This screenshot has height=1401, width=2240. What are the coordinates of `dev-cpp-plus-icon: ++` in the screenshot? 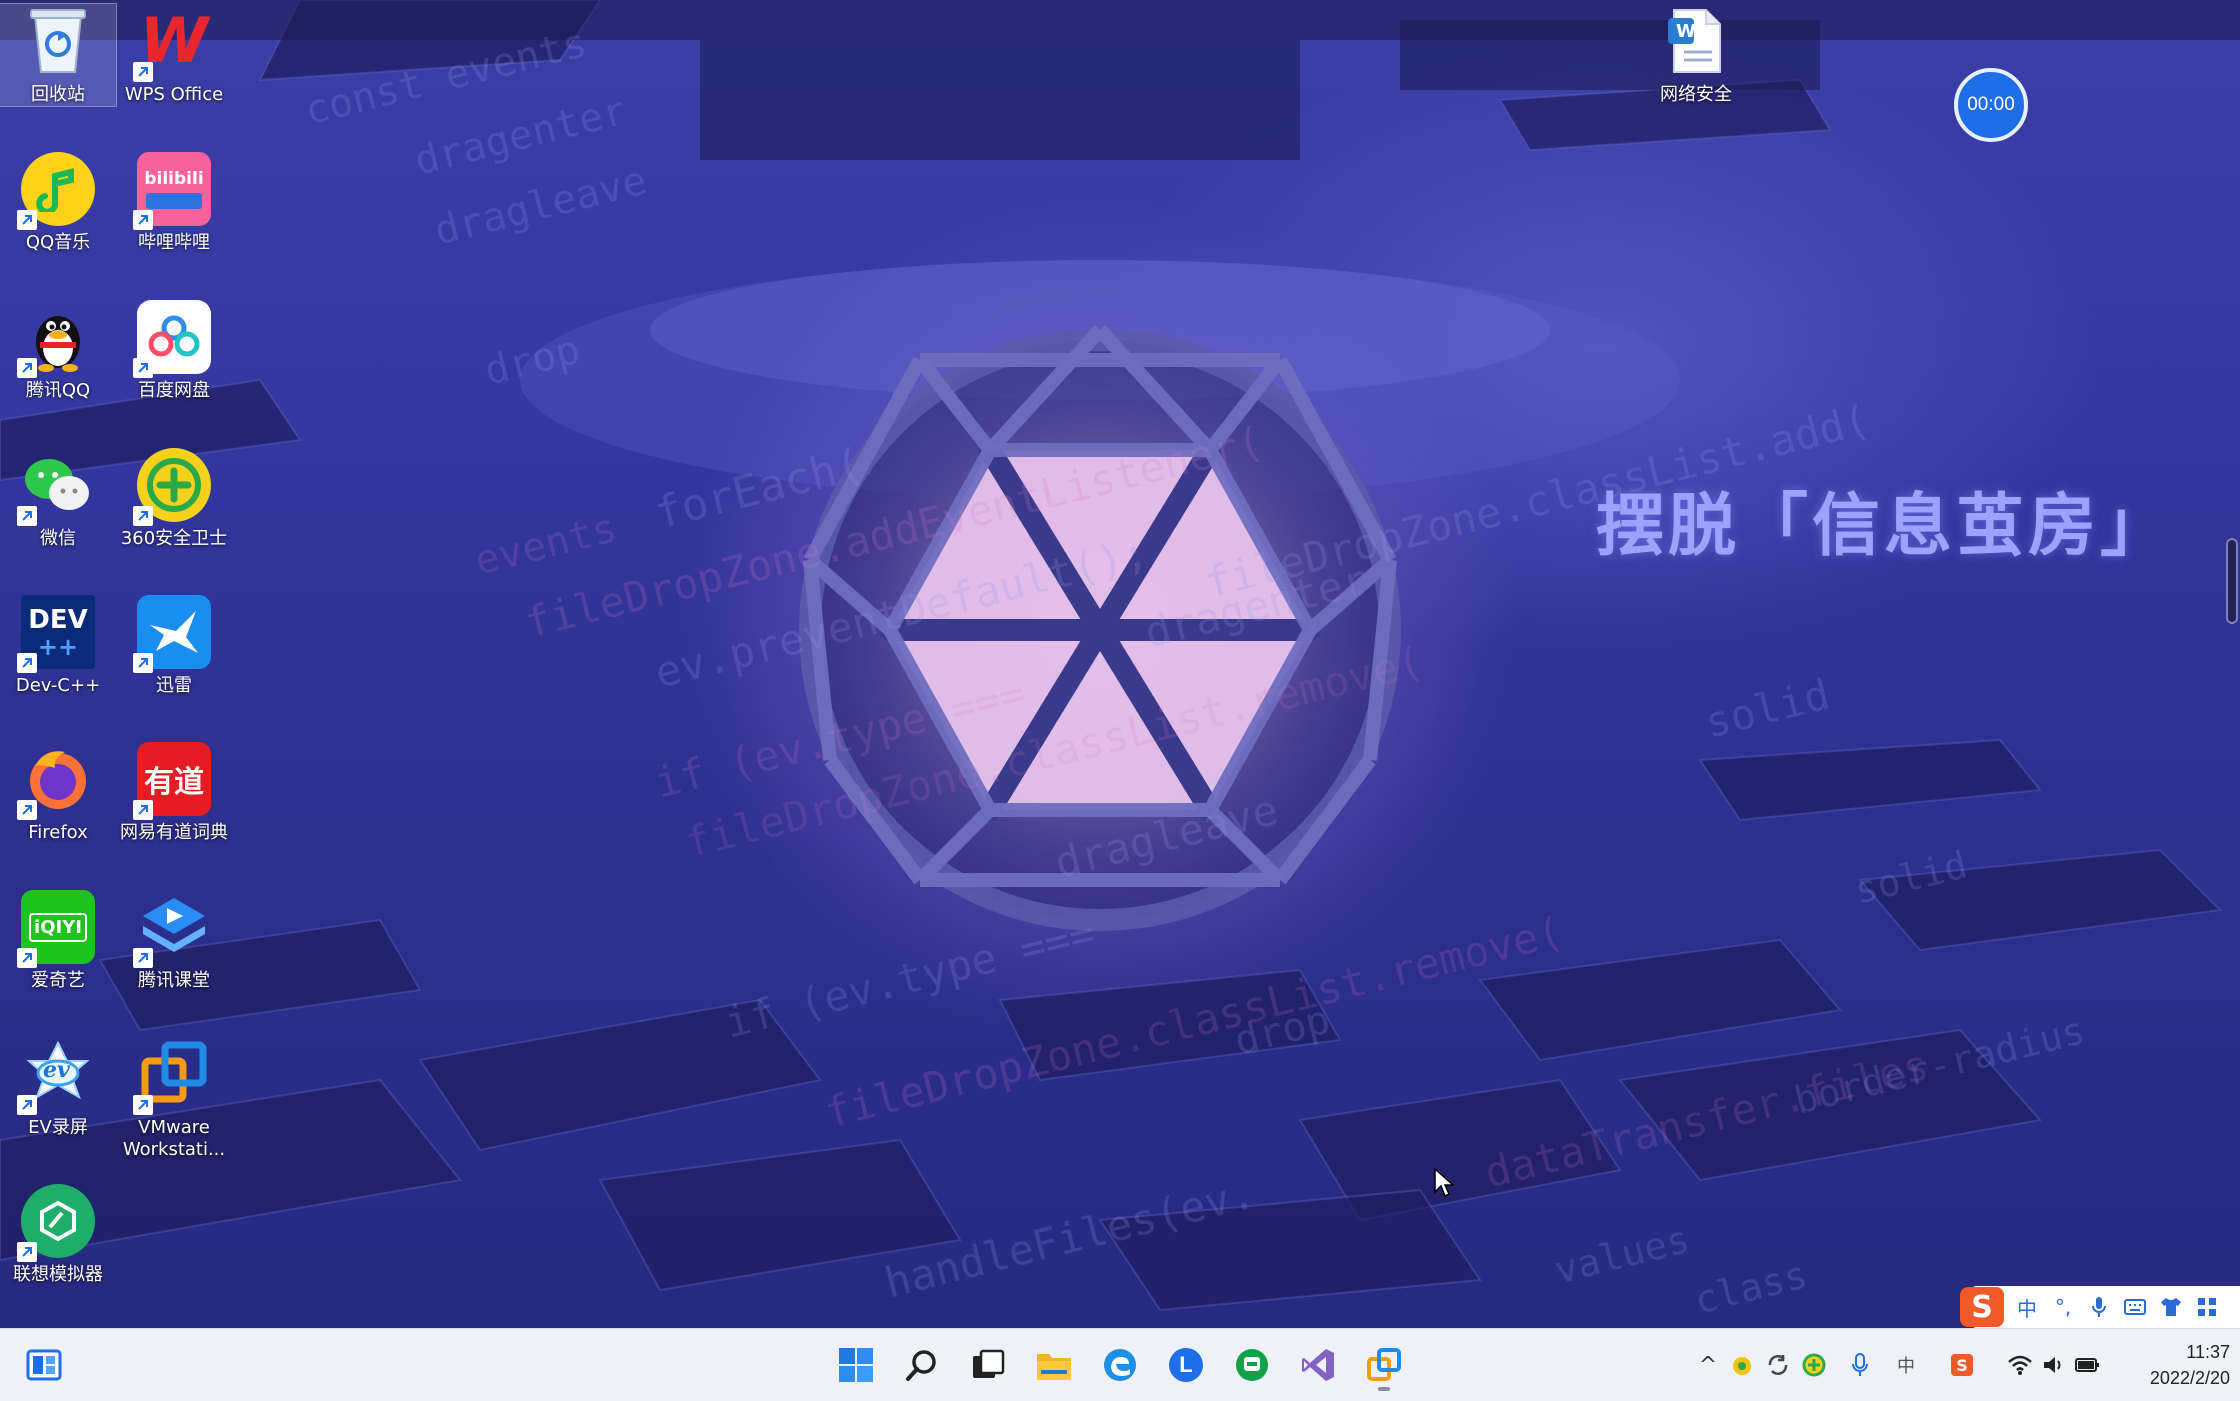 It's located at (58, 647).